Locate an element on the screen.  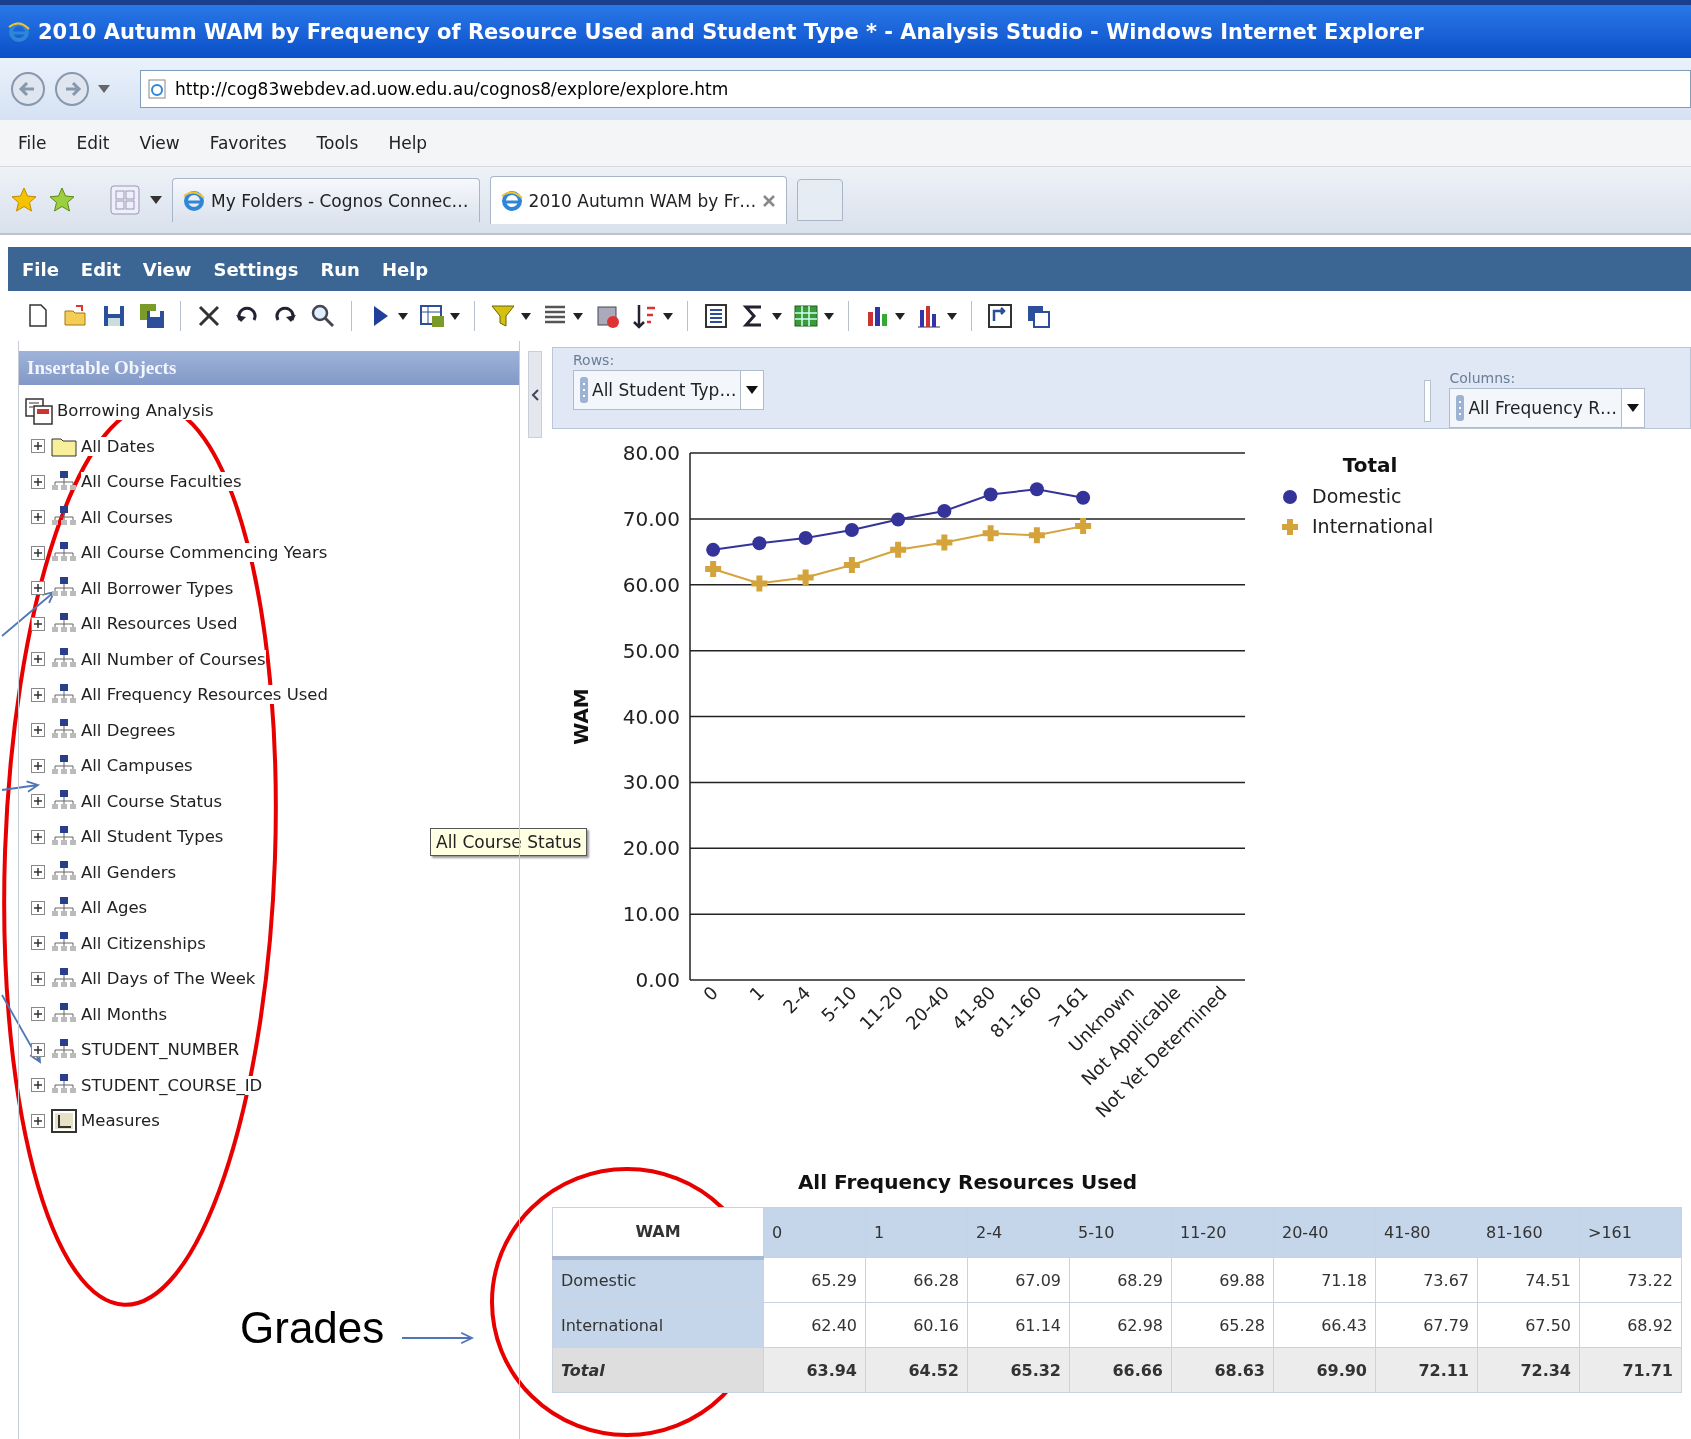
axis-tick-label: 40.00 is located at coordinates (651, 716).